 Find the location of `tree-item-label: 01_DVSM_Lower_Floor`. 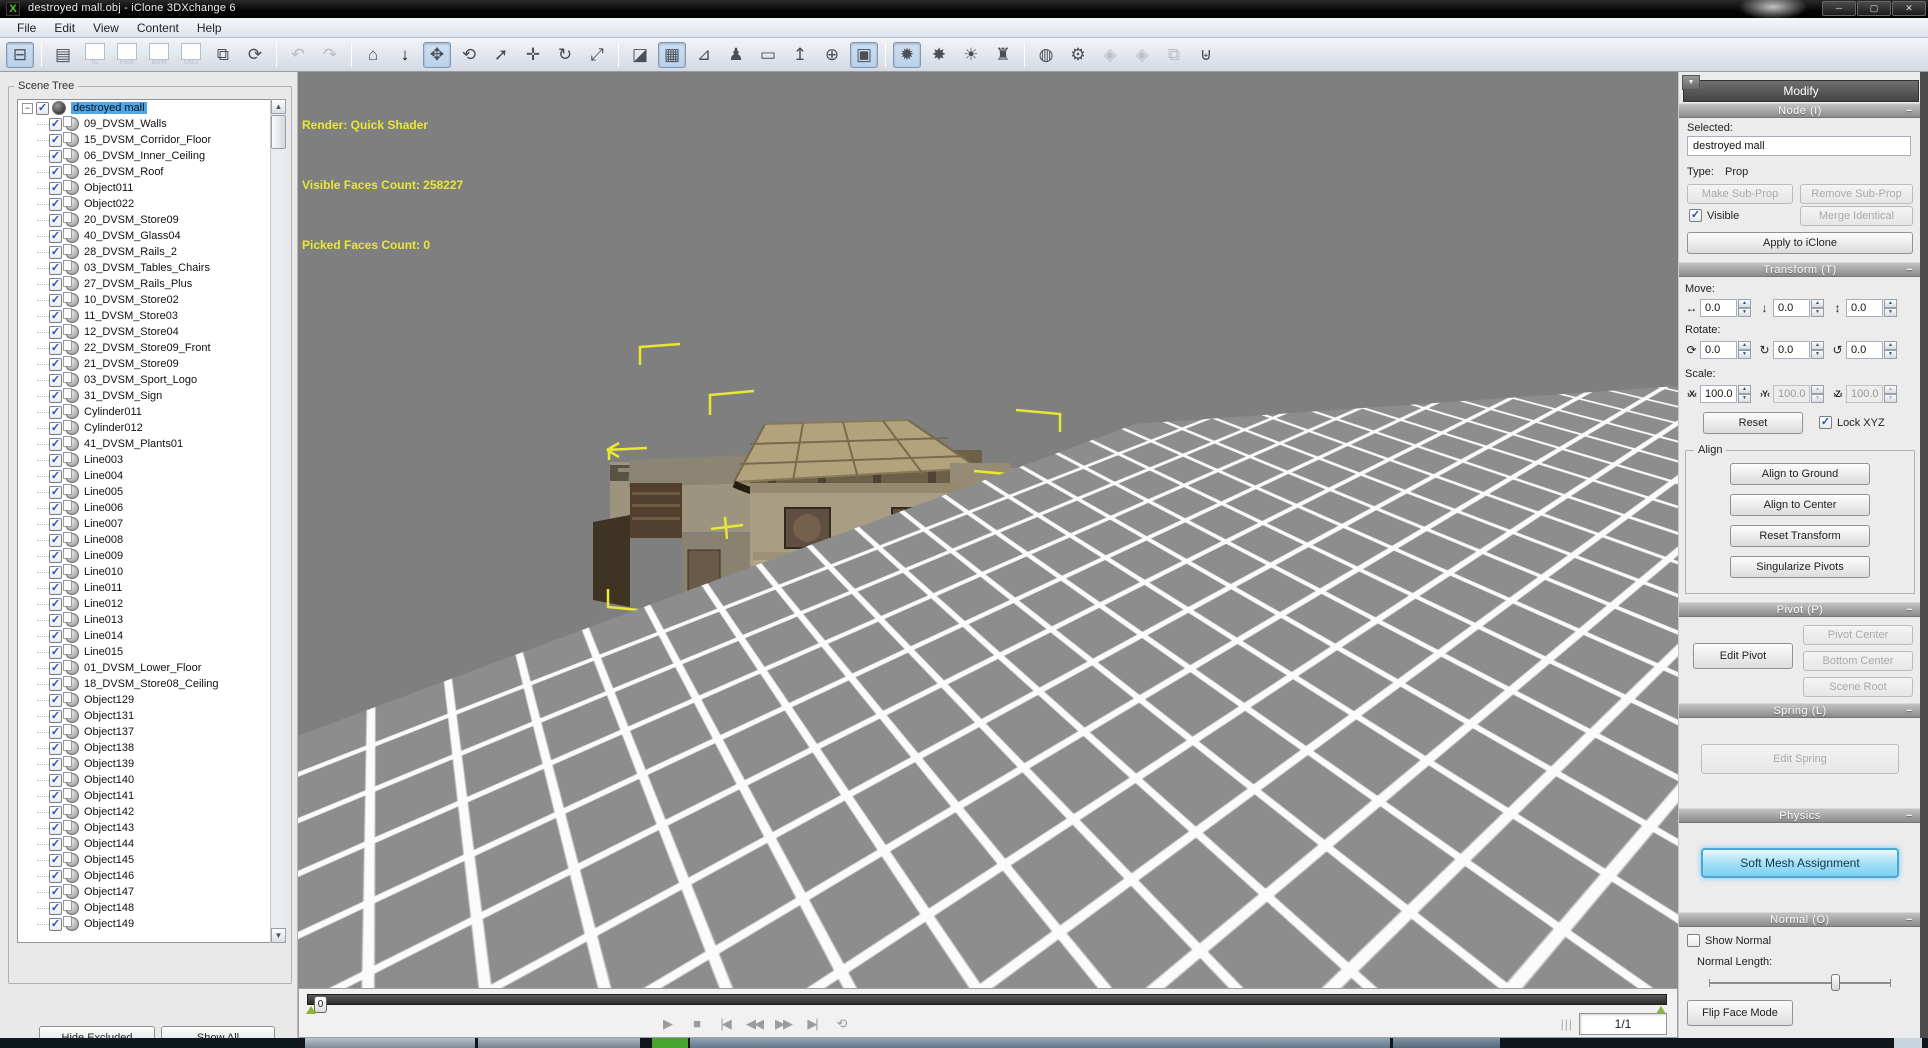

tree-item-label: 01_DVSM_Lower_Floor is located at coordinates (142, 668).